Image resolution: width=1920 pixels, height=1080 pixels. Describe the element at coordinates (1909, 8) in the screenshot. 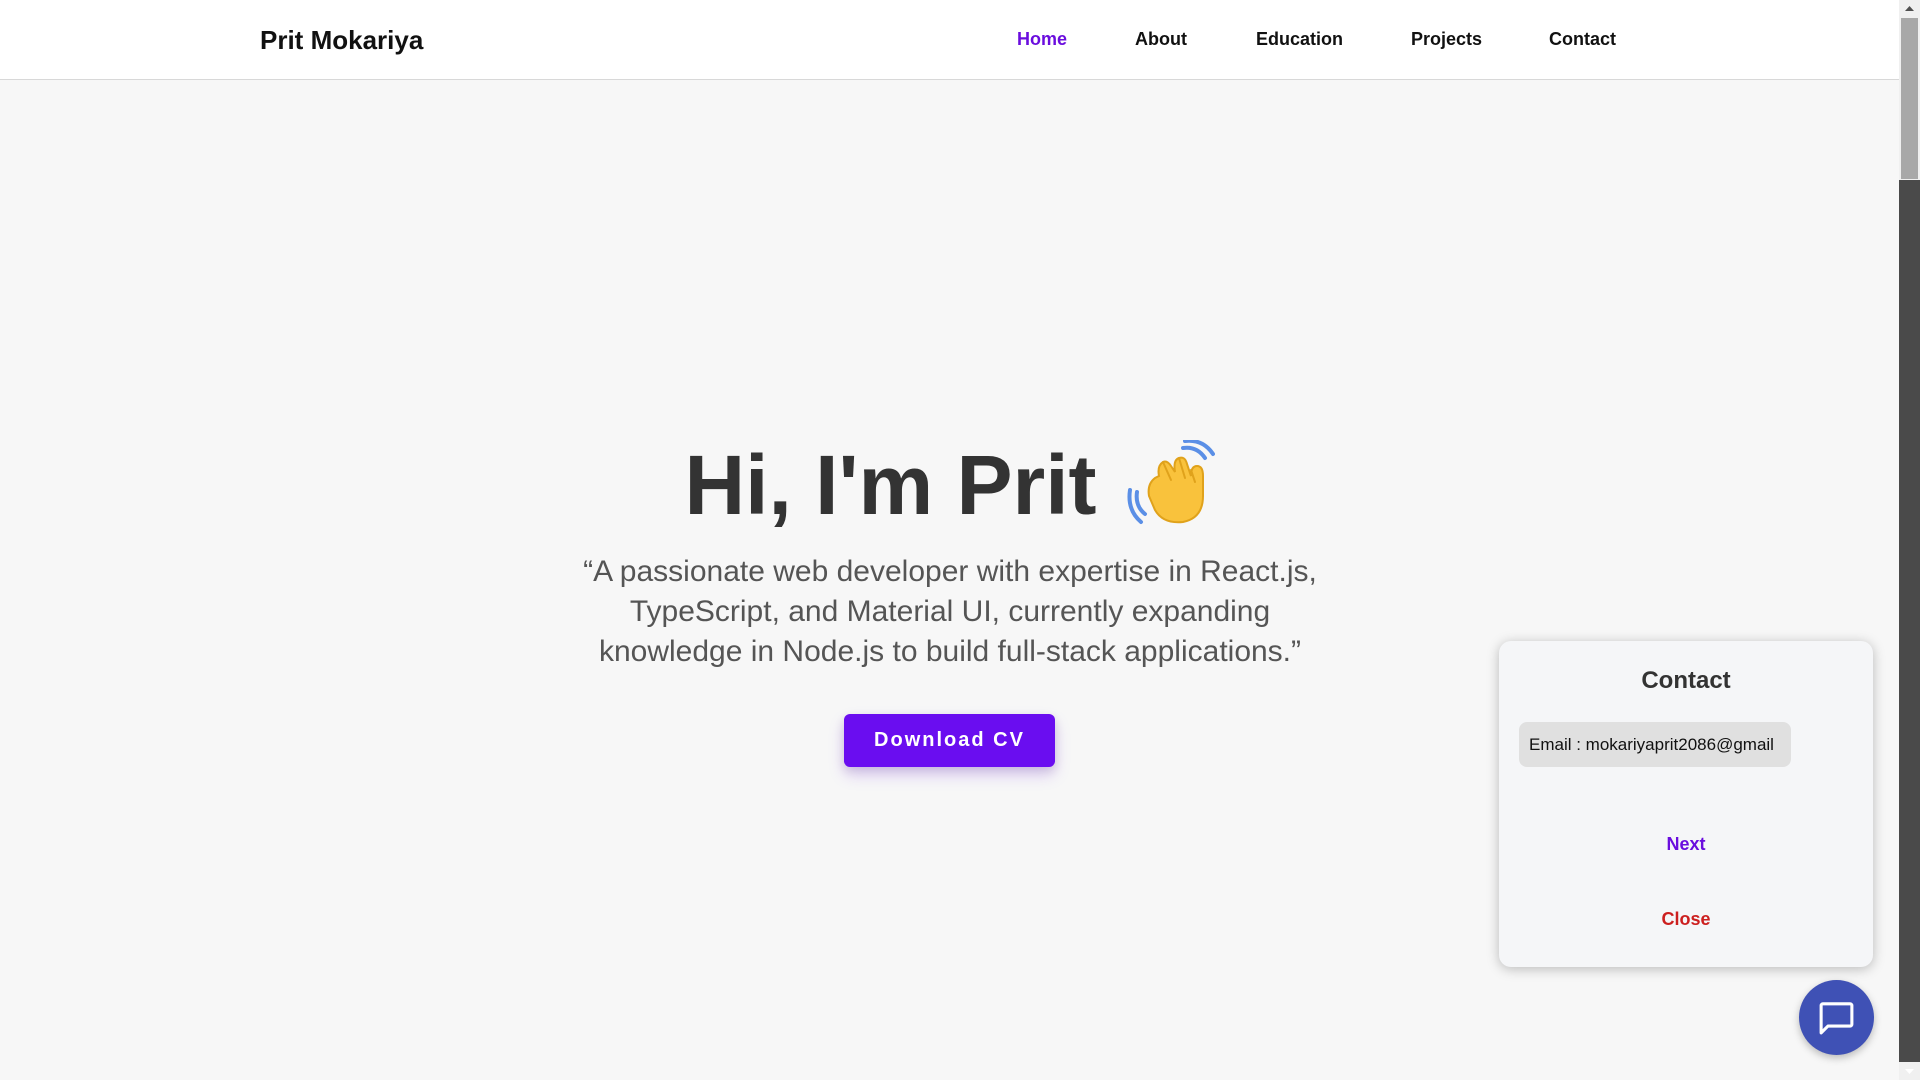

I see `scroll-up-arrow-icon` at that location.